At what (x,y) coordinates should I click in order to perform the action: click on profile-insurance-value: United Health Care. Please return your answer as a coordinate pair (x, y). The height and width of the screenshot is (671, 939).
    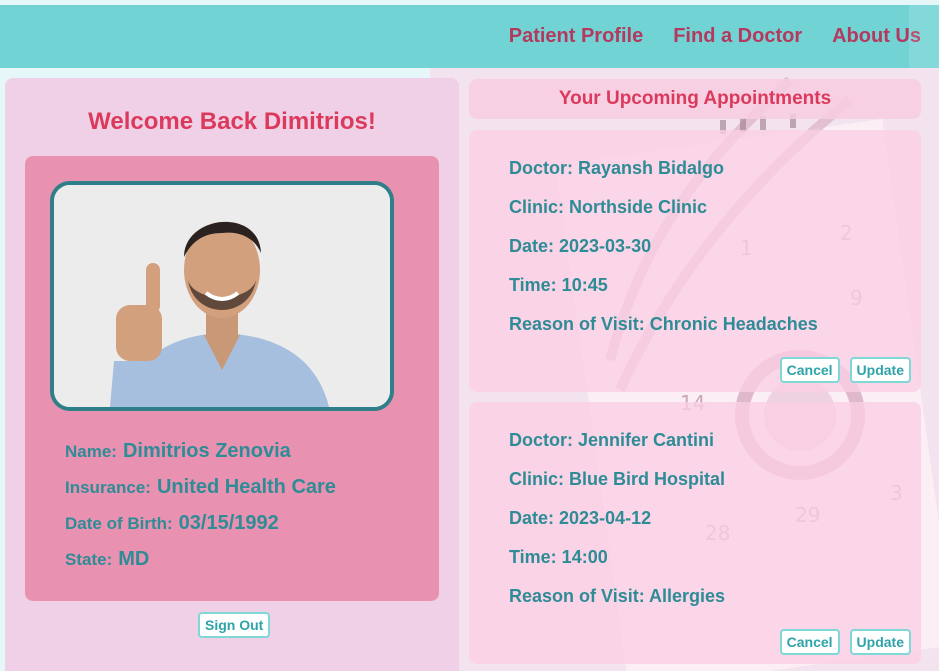
    Looking at the image, I should click on (246, 487).